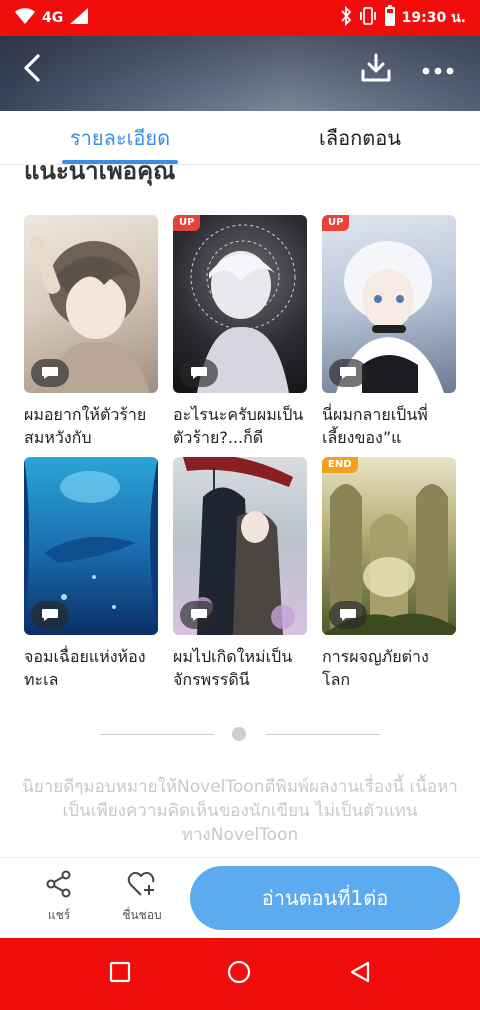 This screenshot has height=1010, width=480. I want to click on back-button, so click(32, 70).